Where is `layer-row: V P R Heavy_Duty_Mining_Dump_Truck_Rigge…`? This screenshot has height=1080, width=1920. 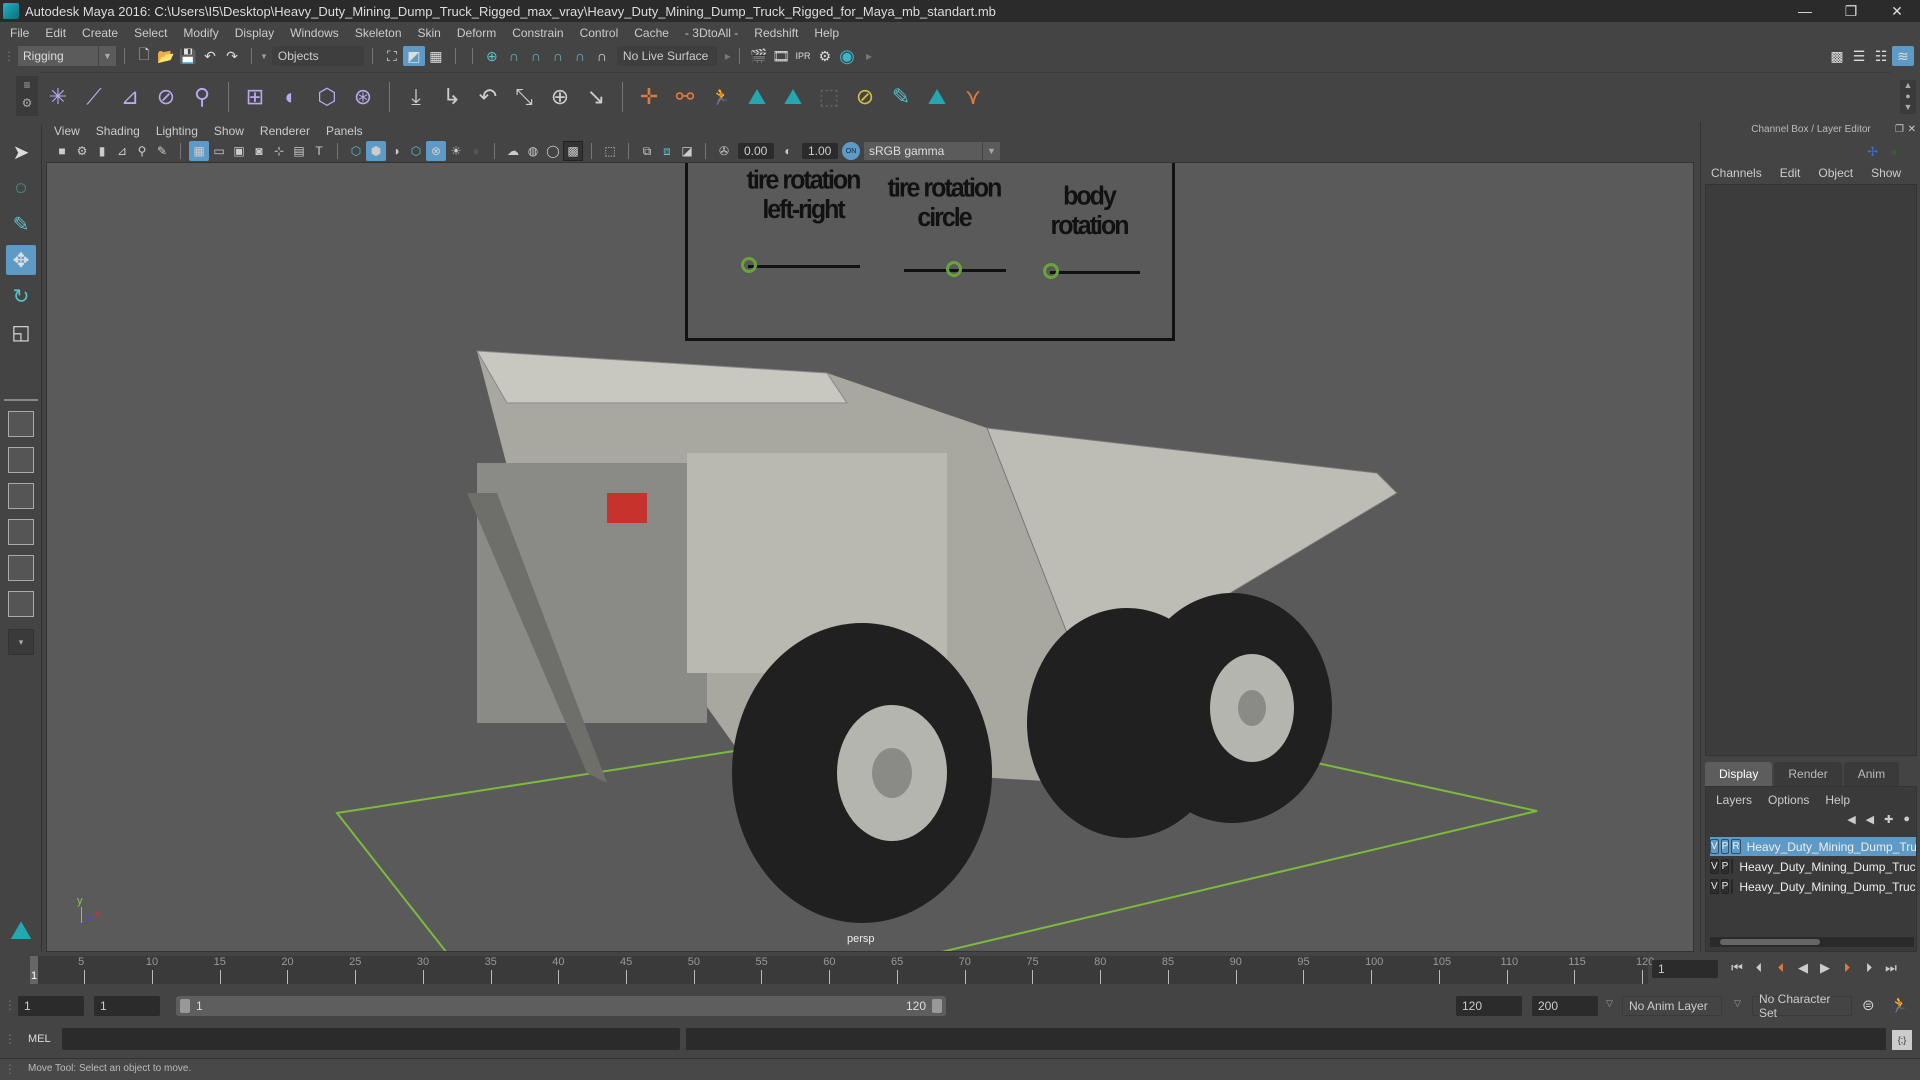
layer-row: V P R Heavy_Duty_Mining_Dump_Truck_Rigge… is located at coordinates (1813, 846).